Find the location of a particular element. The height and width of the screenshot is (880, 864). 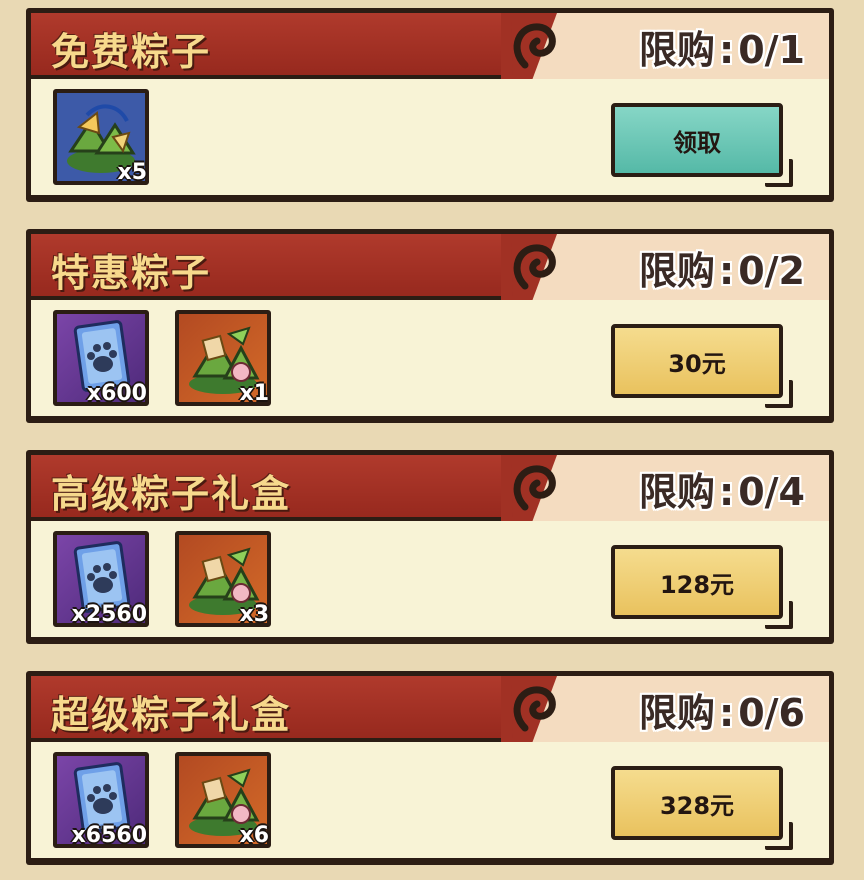

buy-button: 30元 is located at coordinates (702, 366).